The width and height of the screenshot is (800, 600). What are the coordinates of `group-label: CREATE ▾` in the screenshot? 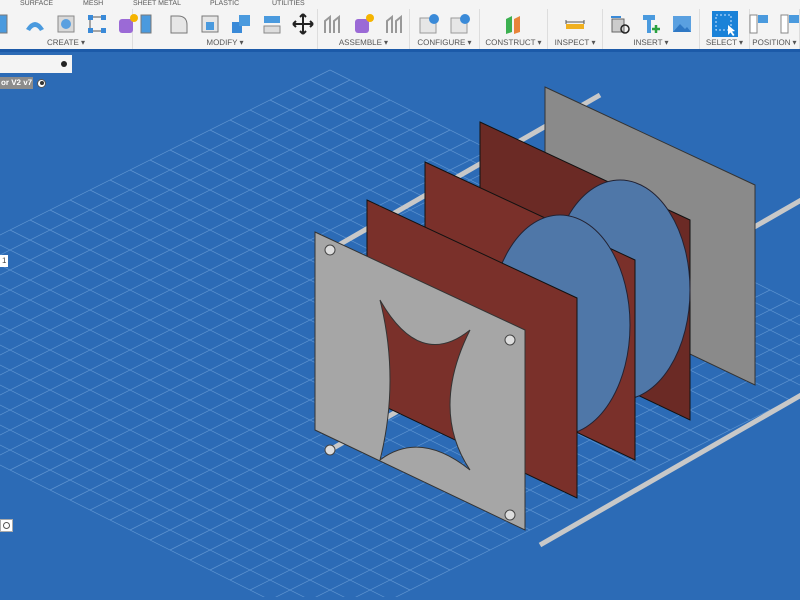 It's located at (66, 43).